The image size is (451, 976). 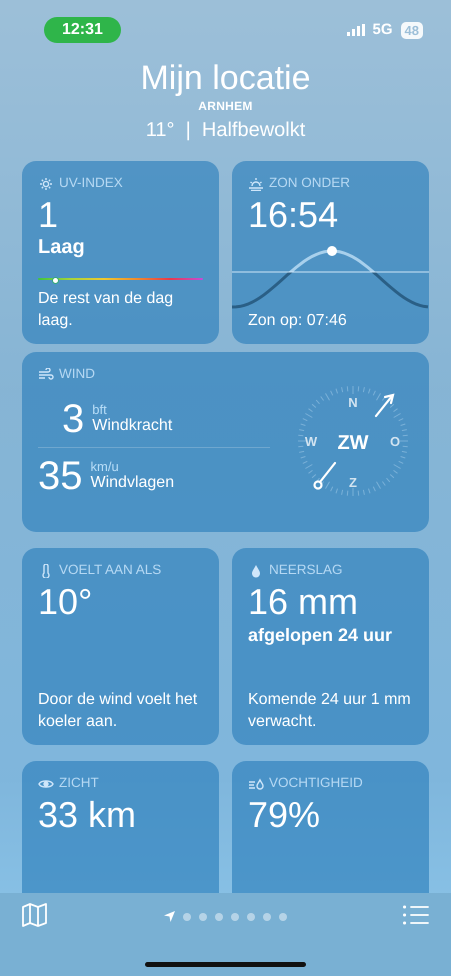 I want to click on wind-value: 35, so click(x=60, y=476).